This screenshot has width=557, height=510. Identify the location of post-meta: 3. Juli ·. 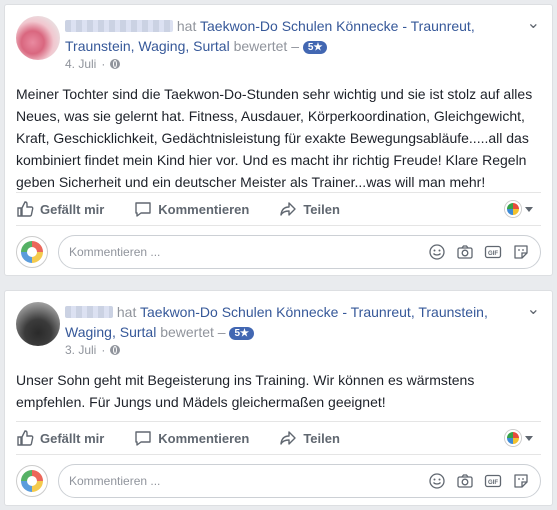
(93, 350).